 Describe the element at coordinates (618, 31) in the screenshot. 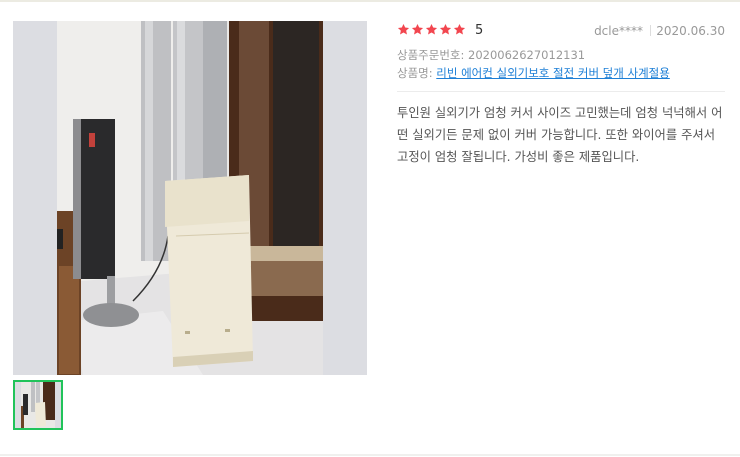

I see `reviewer-id: dcle****` at that location.